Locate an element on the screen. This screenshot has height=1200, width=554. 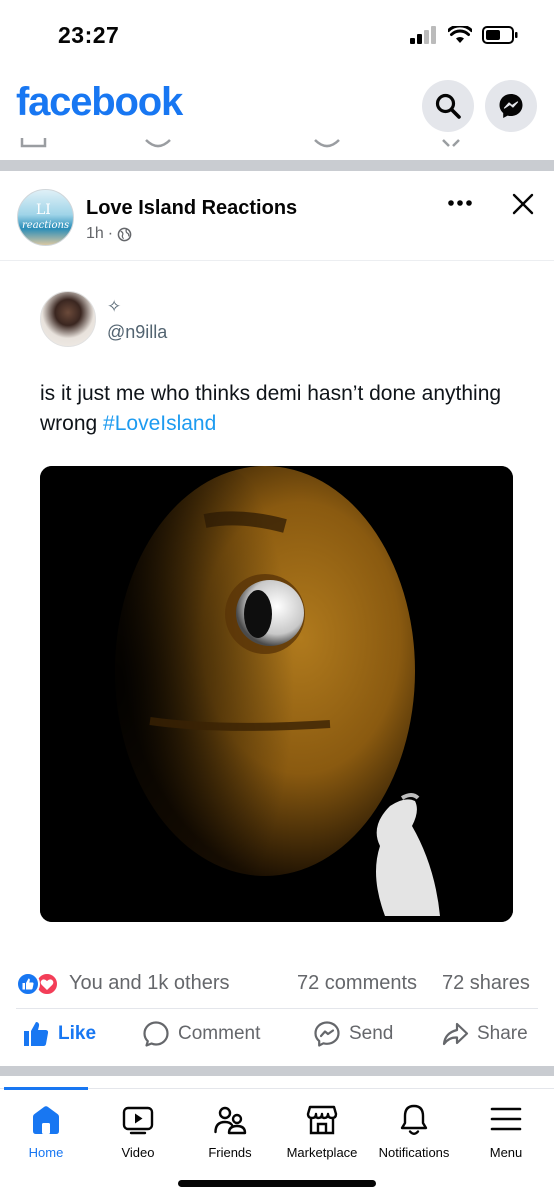
tab-marketplace-label: Marketplace is located at coordinates (322, 1152).